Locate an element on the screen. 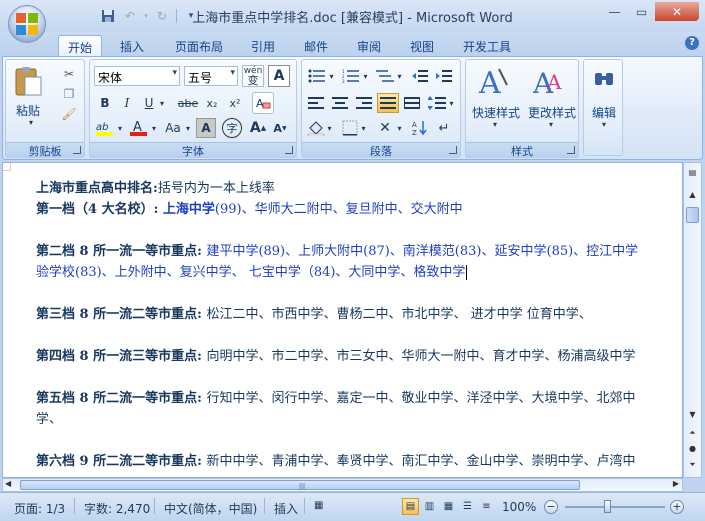  paste-icon is located at coordinates (28, 81).